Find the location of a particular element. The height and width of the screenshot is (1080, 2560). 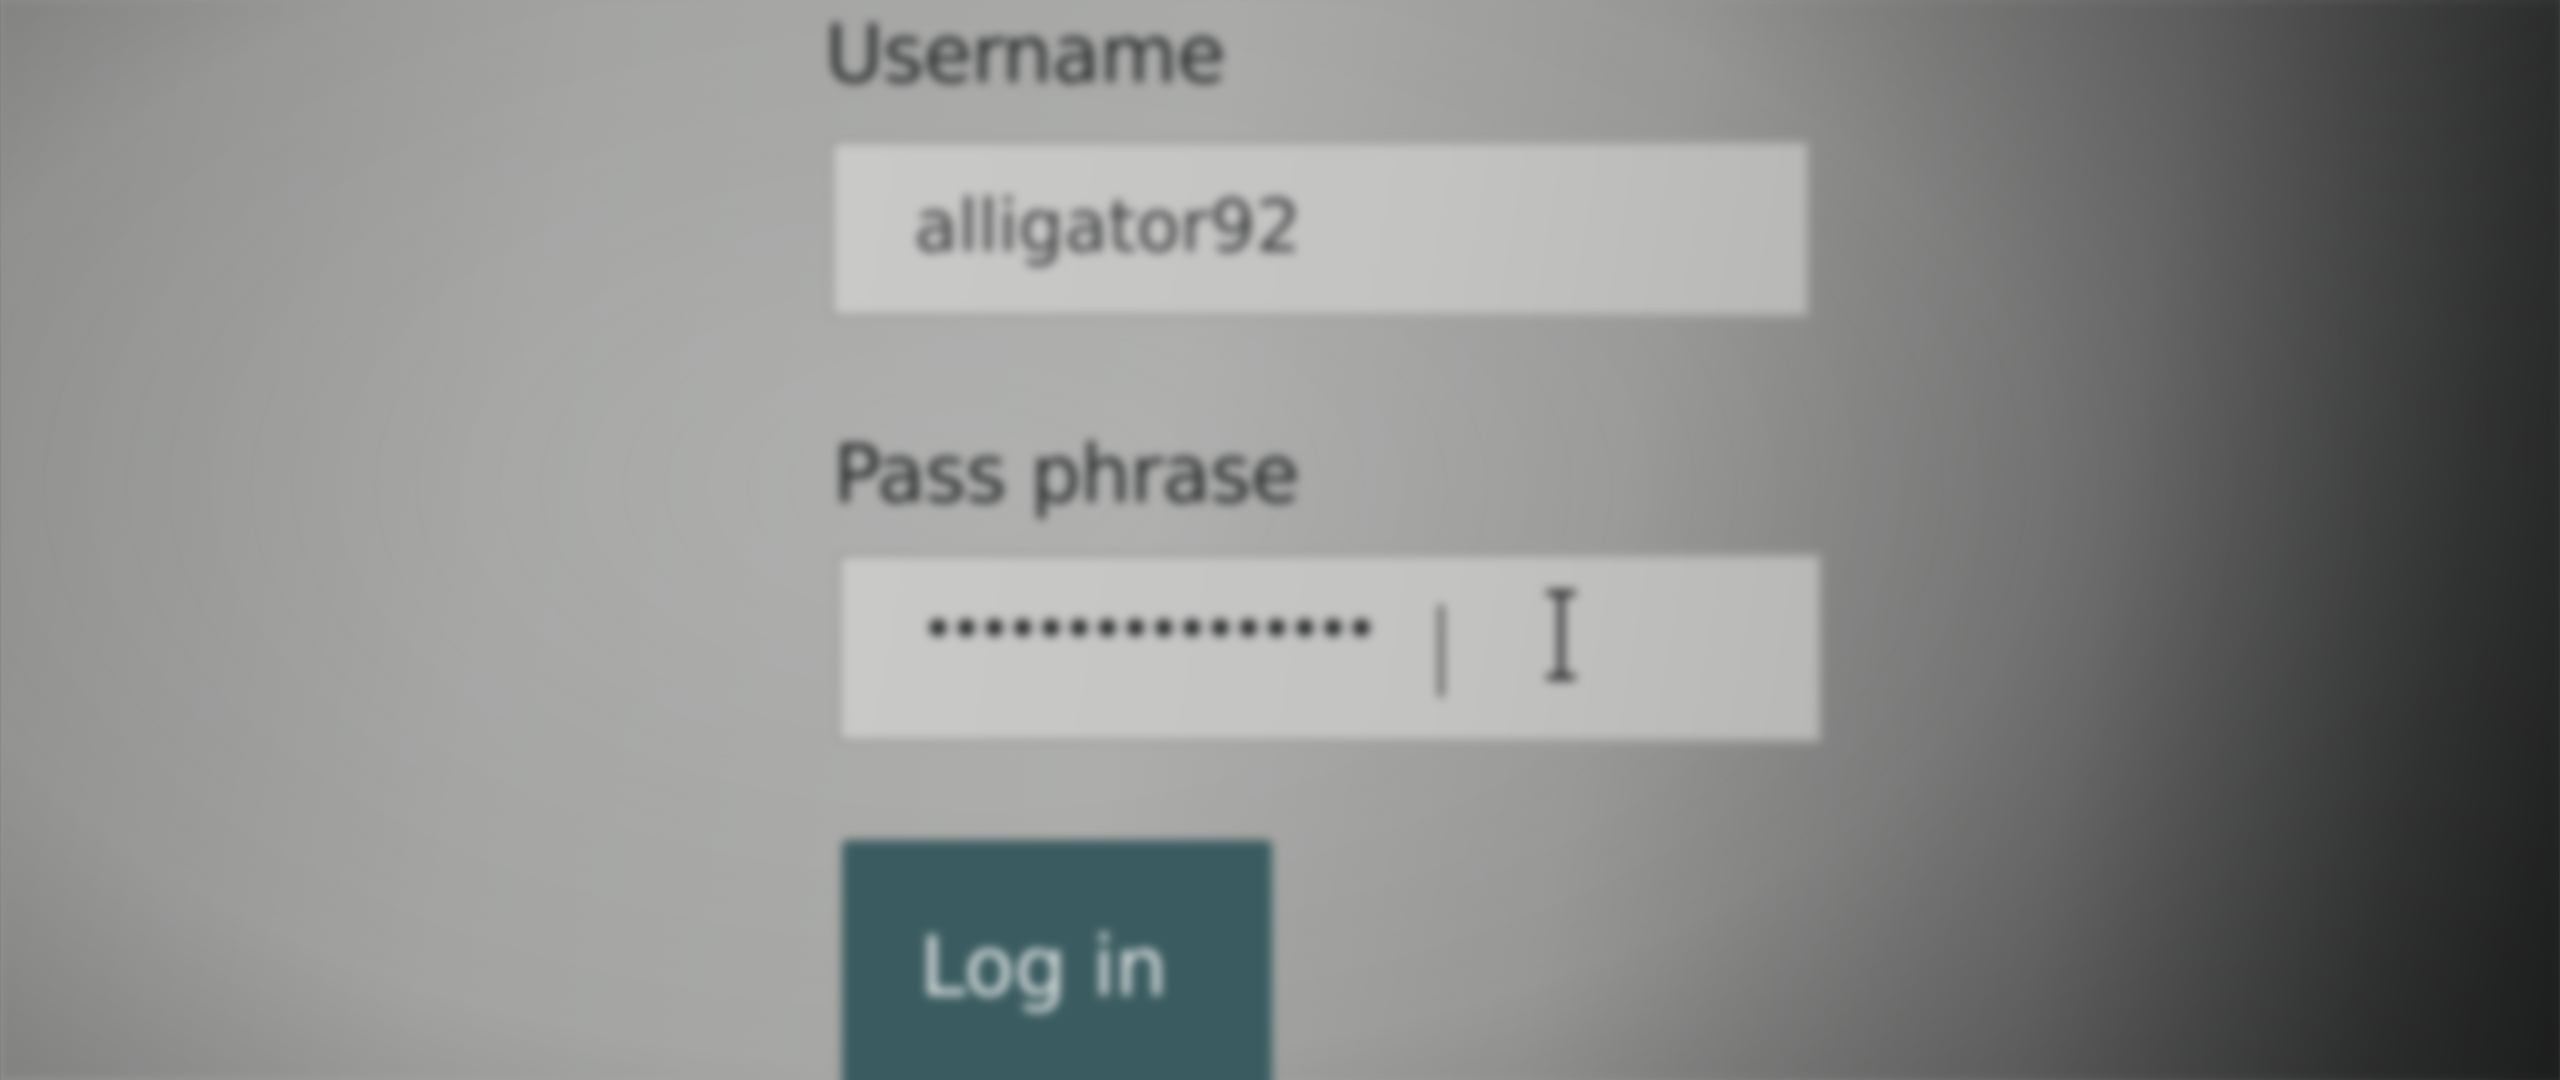

pass-phrase-masked-value: •••••••••••••••• is located at coordinates (1149, 629).